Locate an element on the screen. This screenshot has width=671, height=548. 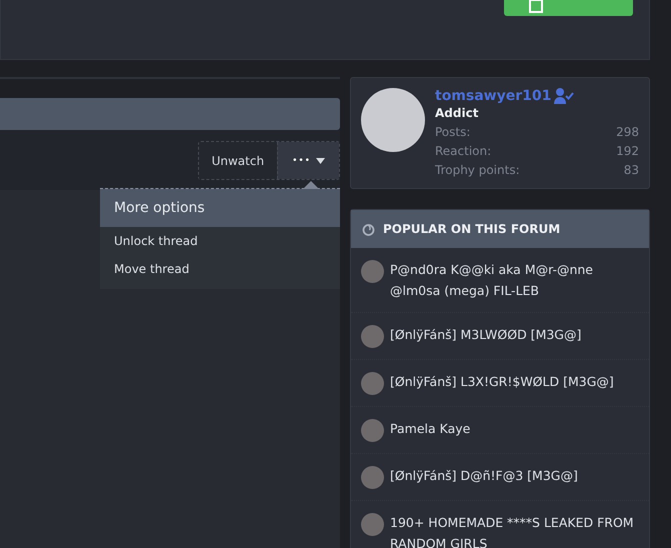
thread-link: 190+ HOMEMADE ****S LEAKED FROM RANDOM GIRLS is located at coordinates (514, 530).